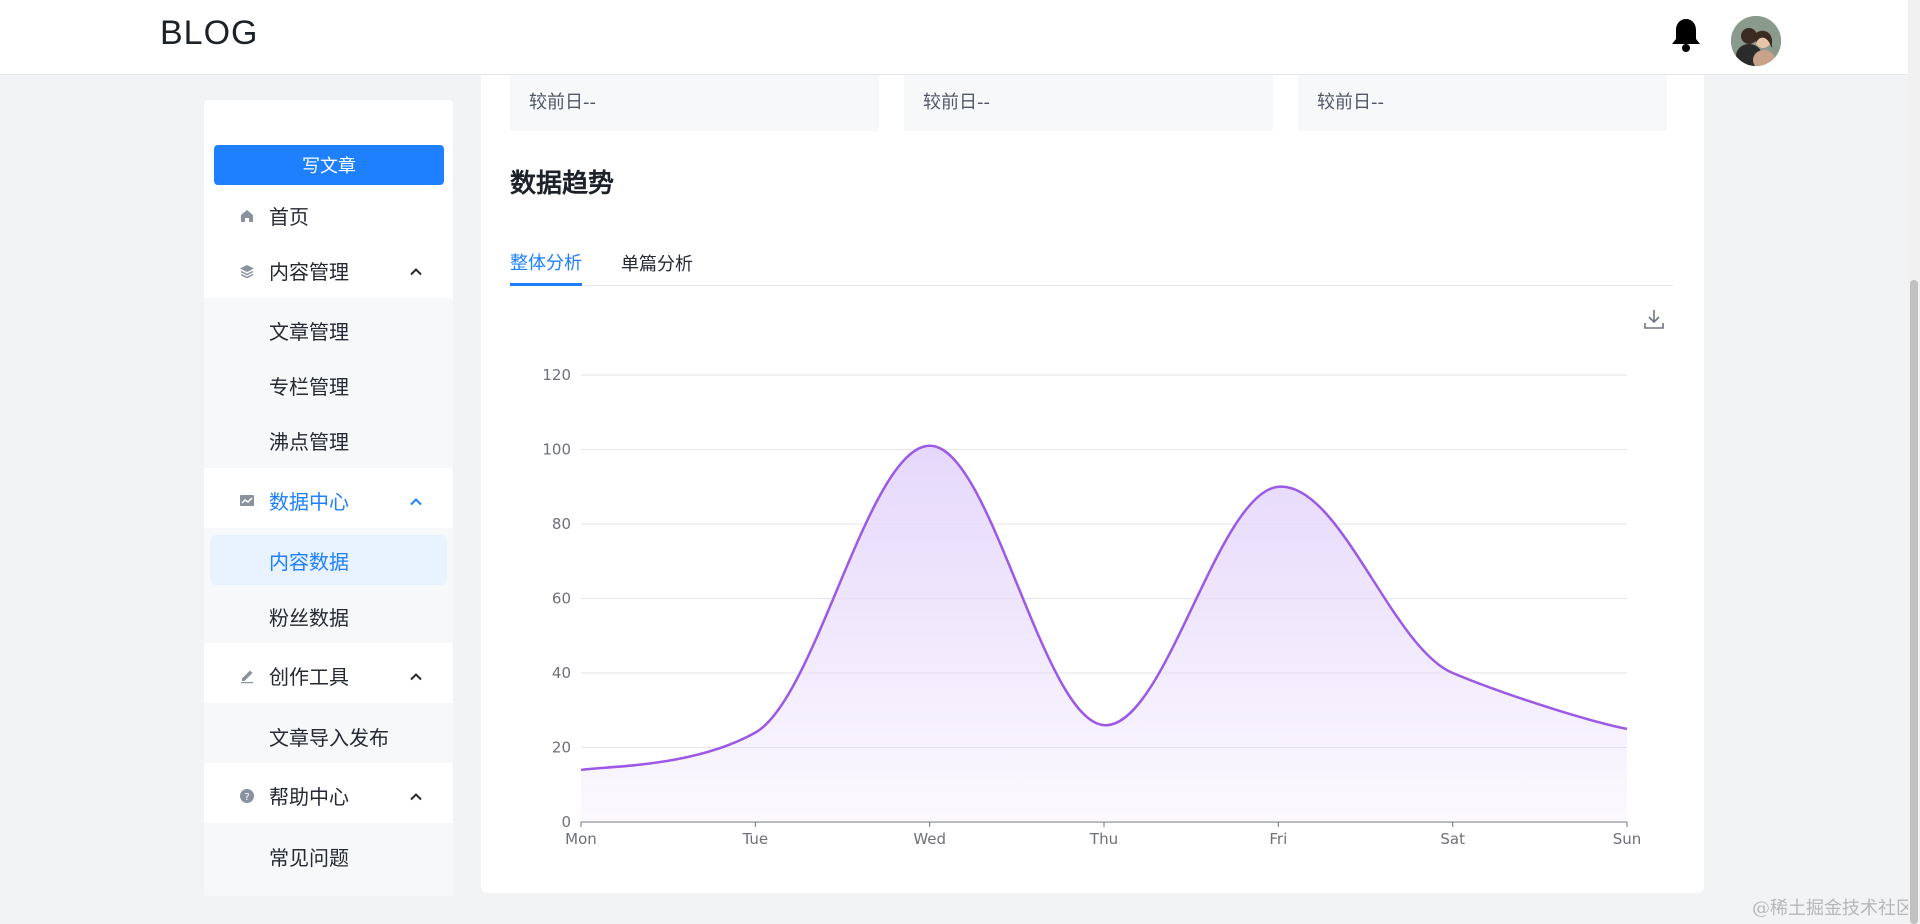 The height and width of the screenshot is (924, 1920). Describe the element at coordinates (561, 748) in the screenshot. I see `y-tick-label: 20` at that location.